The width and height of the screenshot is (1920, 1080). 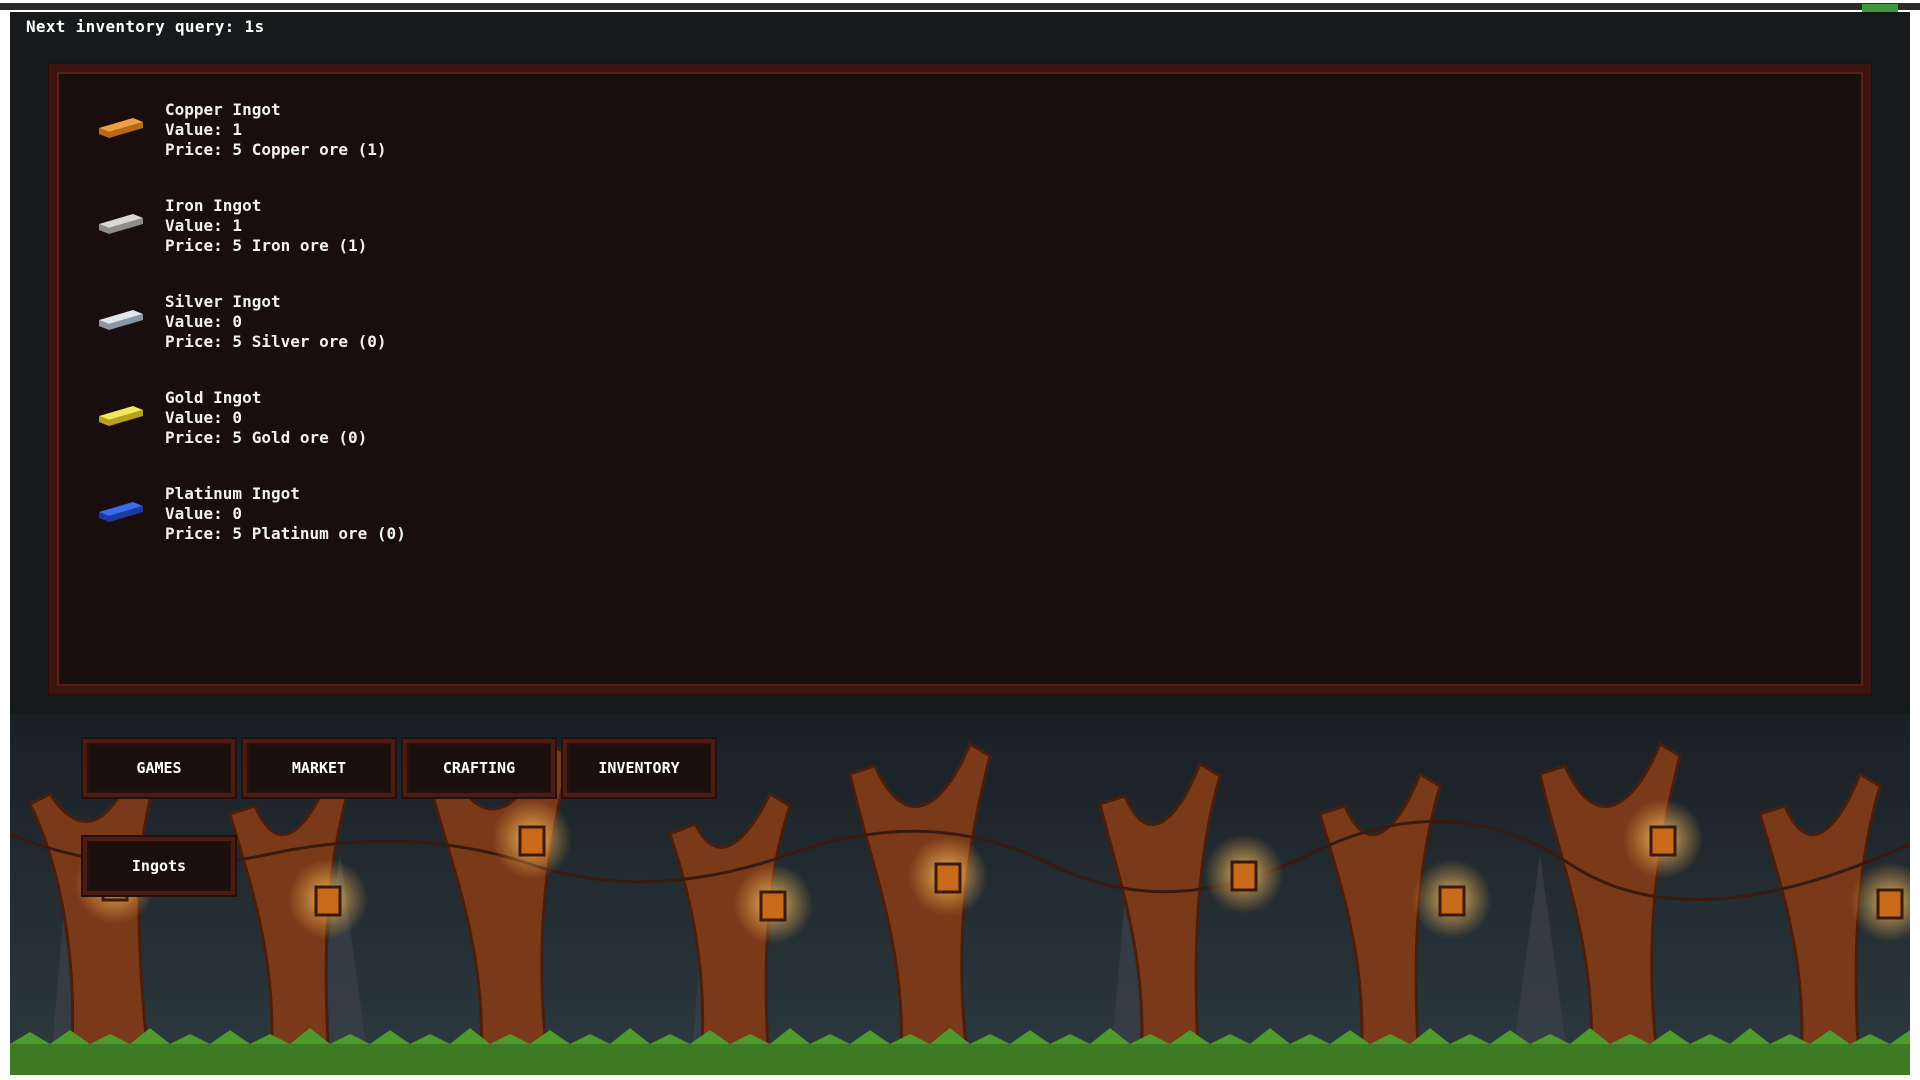 What do you see at coordinates (223, 109) in the screenshot?
I see `item-name: Copper Ingot` at bounding box center [223, 109].